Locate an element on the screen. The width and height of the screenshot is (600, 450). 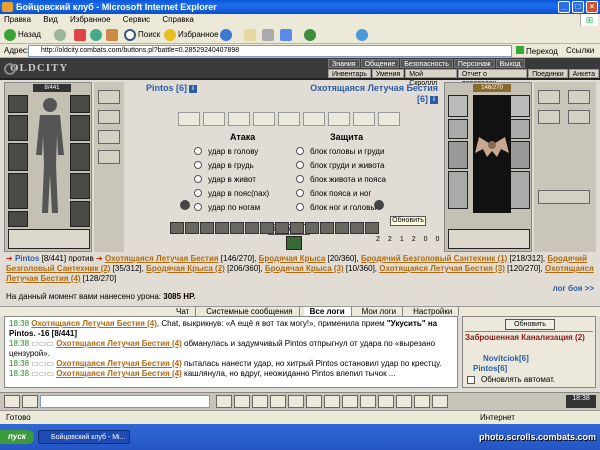
ring-slot is located at coordinates (80, 186).